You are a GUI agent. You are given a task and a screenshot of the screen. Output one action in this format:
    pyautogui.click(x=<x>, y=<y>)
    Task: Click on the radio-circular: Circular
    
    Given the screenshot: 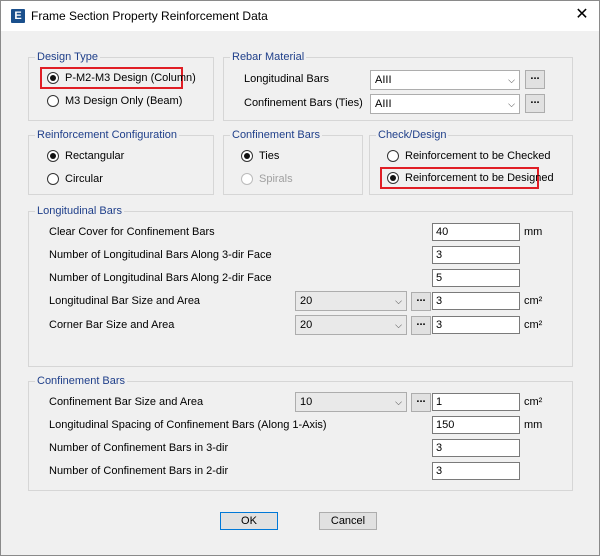 What is the action you would take?
    pyautogui.click(x=75, y=179)
    